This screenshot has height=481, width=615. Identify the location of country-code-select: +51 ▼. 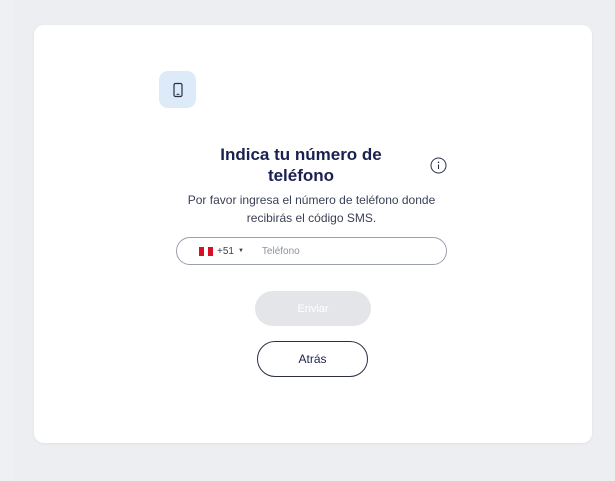
(221, 251).